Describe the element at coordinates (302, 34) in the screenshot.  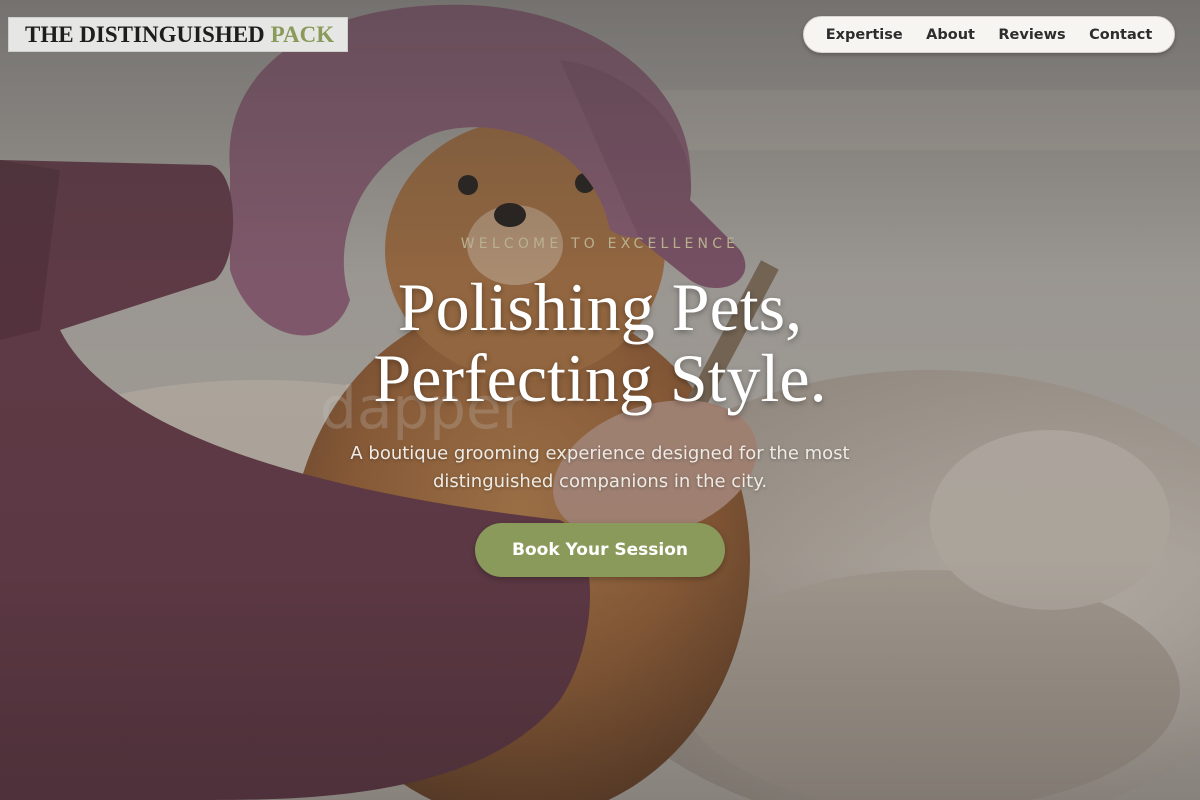
I see `logo-accent-text: PACK` at that location.